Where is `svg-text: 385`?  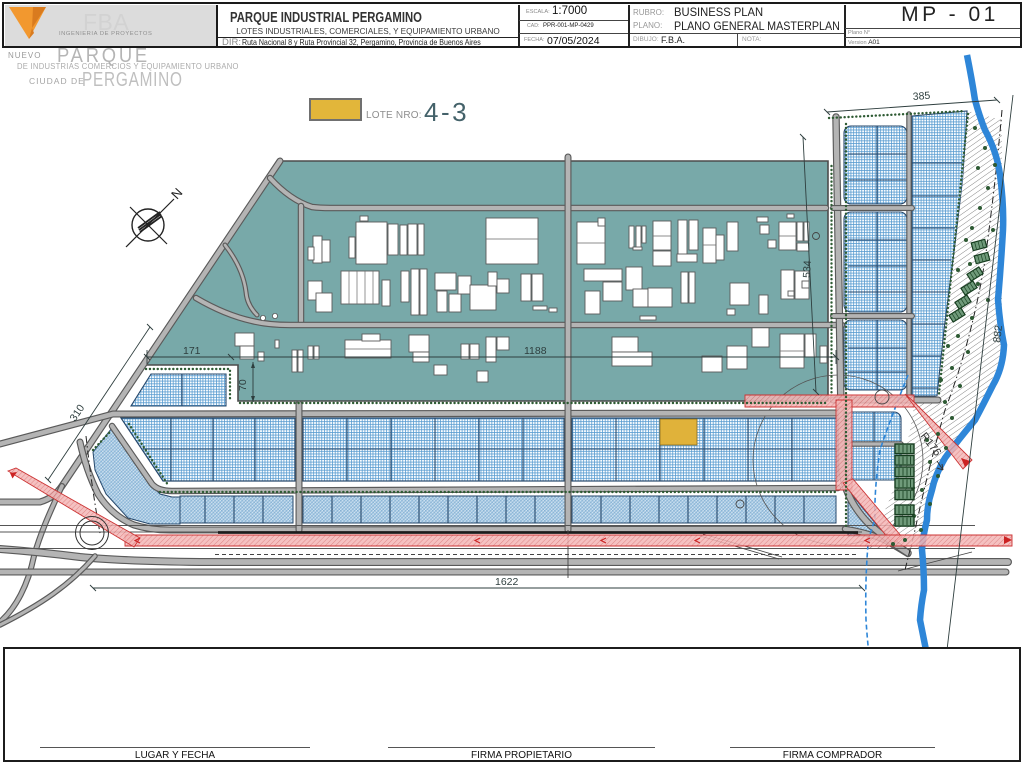
svg-text: 385 is located at coordinates (921, 96).